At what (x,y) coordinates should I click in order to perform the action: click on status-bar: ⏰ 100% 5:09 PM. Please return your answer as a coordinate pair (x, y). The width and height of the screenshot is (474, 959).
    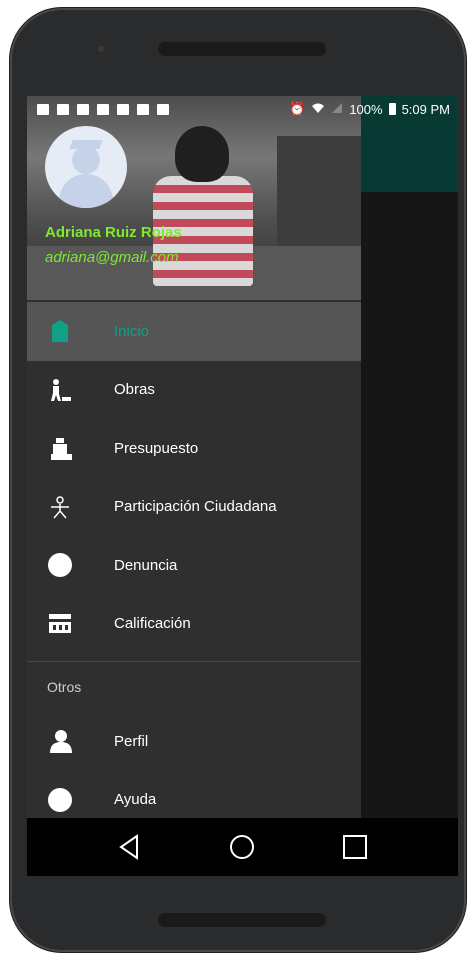
    Looking at the image, I should click on (242, 109).